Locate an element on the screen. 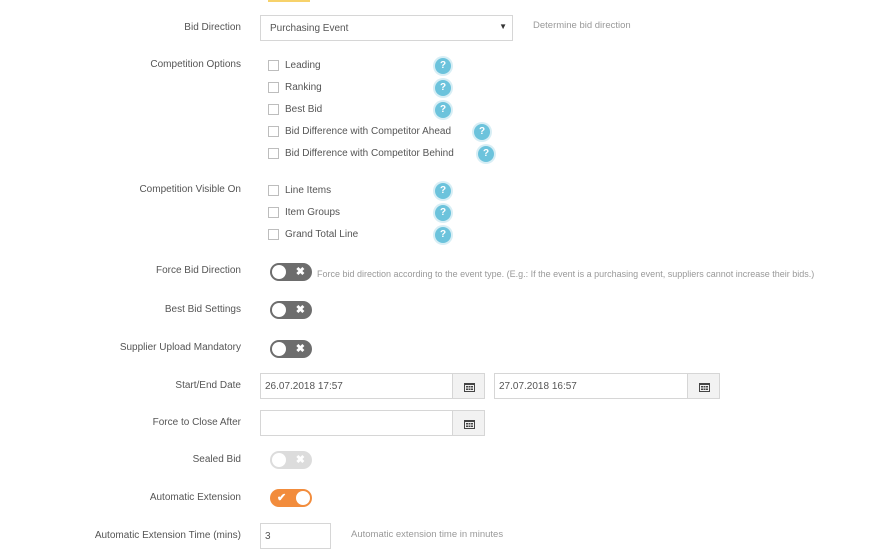 The height and width of the screenshot is (555, 882). competition-options-label: Competition Options is located at coordinates (195, 64).